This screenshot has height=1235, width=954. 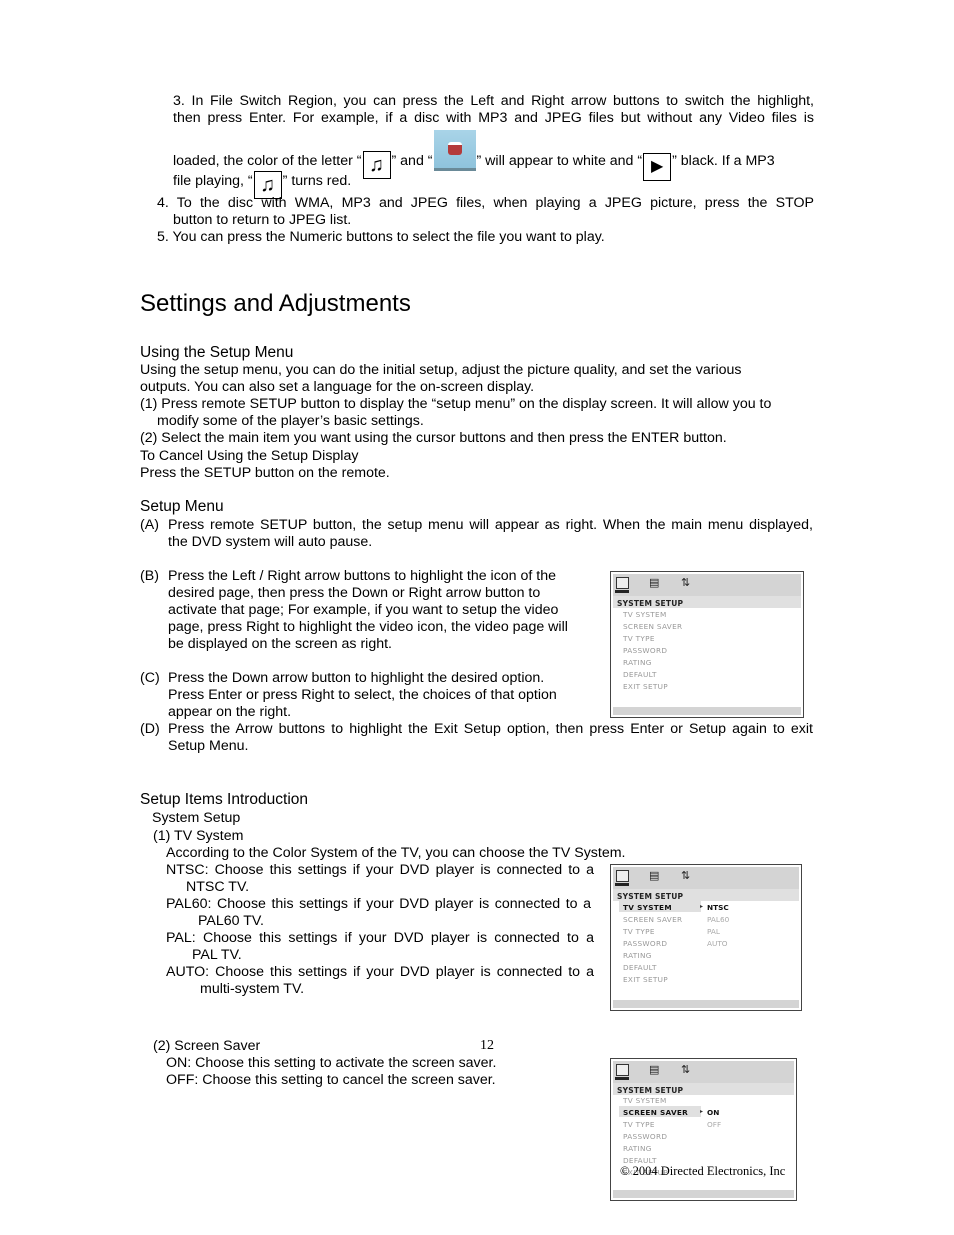 What do you see at coordinates (265, 473) in the screenshot?
I see `using-line: Press the SETUP button on the remote.` at bounding box center [265, 473].